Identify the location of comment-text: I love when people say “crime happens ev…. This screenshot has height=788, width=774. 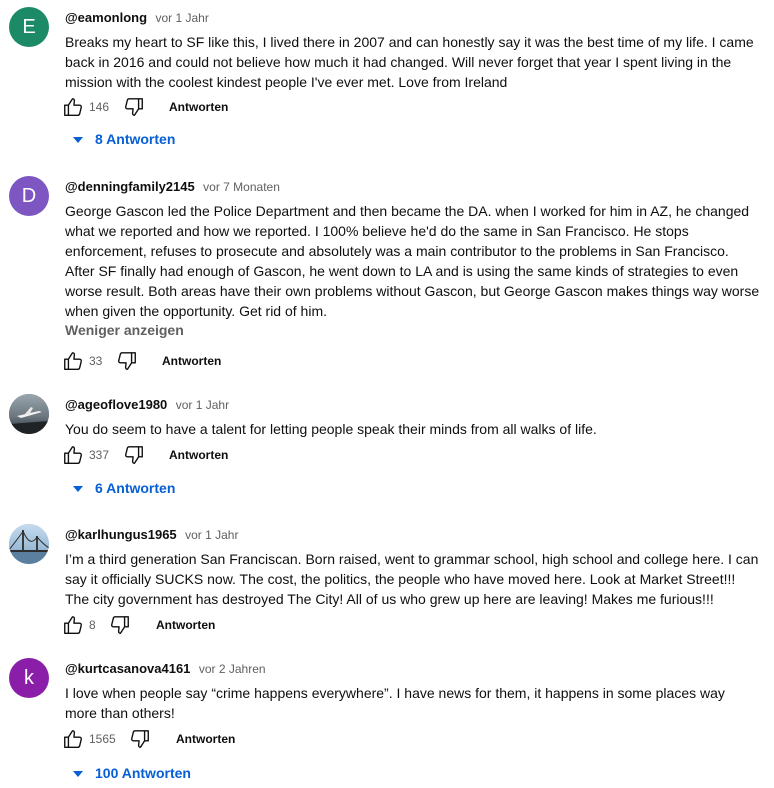
(395, 703).